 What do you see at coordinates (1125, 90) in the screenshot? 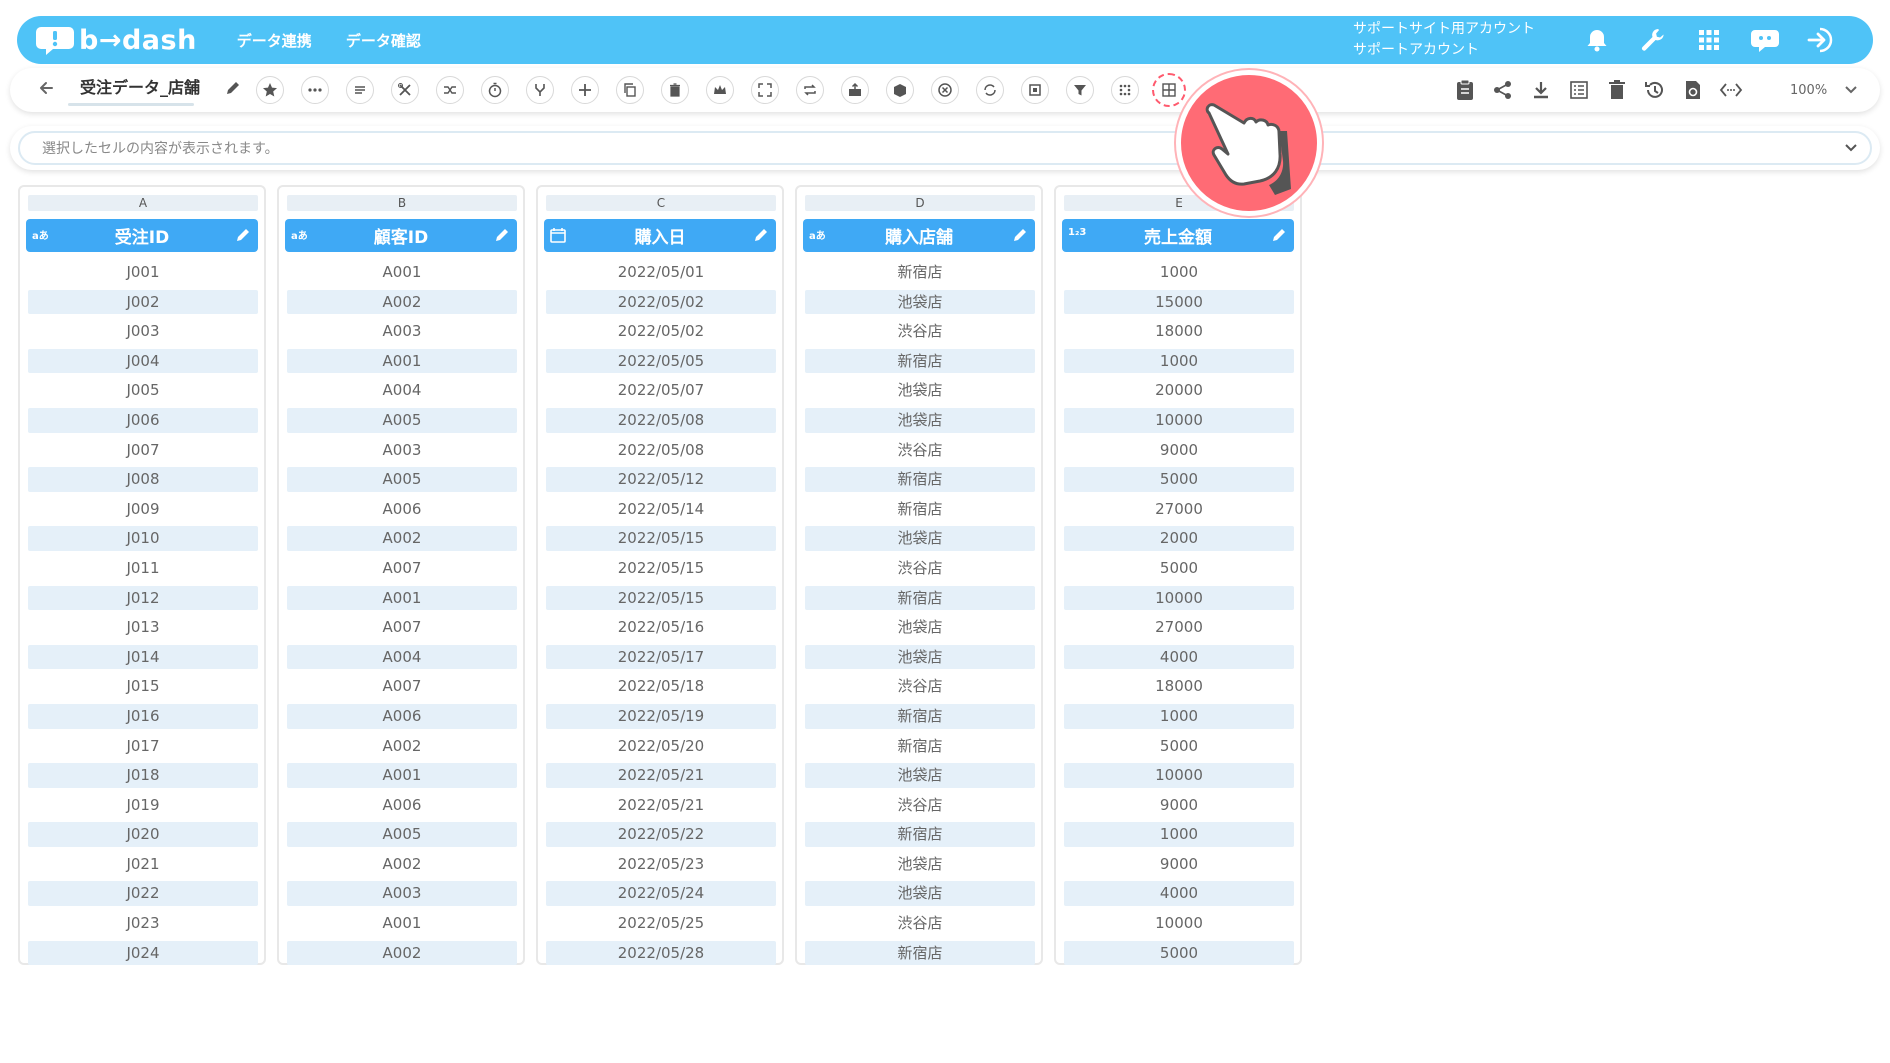
I see `reshape-button` at bounding box center [1125, 90].